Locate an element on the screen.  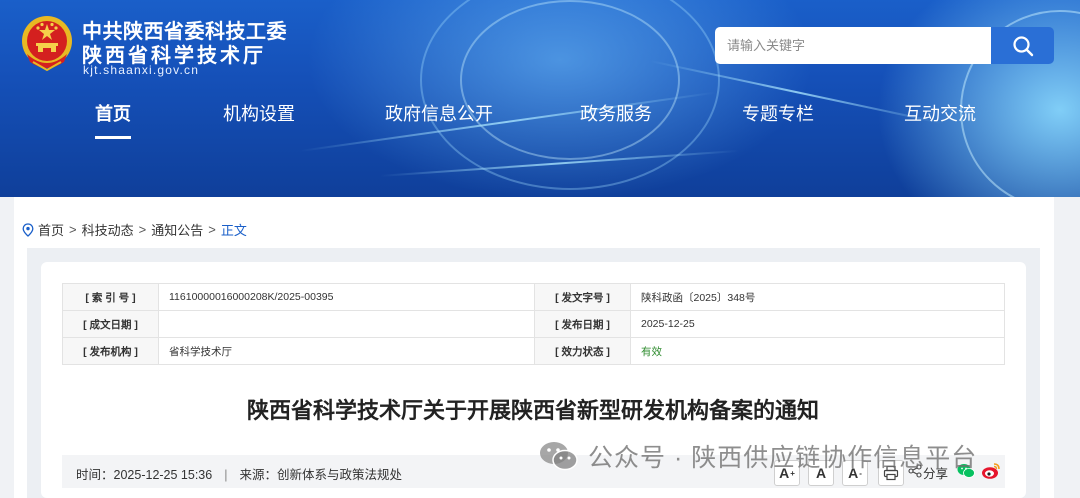
search-icon is located at coordinates (1022, 45).